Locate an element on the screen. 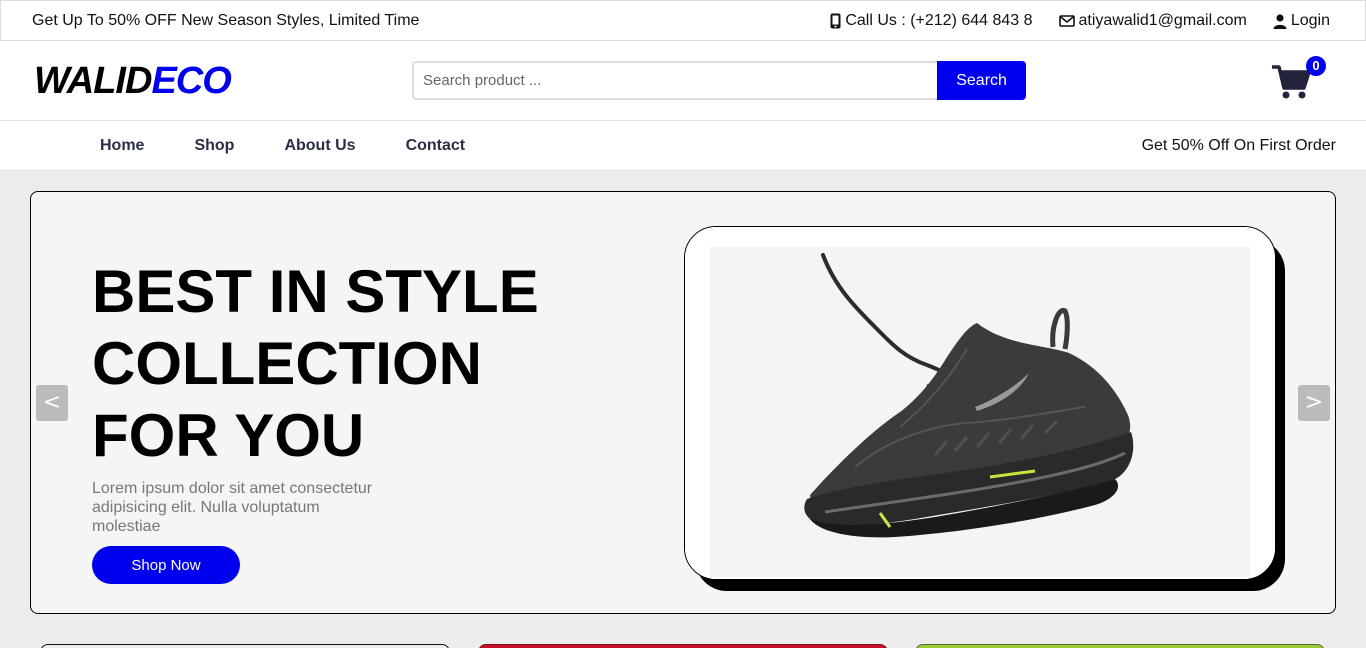 This screenshot has width=1366, height=648. slider-prev-button: < is located at coordinates (52, 403).